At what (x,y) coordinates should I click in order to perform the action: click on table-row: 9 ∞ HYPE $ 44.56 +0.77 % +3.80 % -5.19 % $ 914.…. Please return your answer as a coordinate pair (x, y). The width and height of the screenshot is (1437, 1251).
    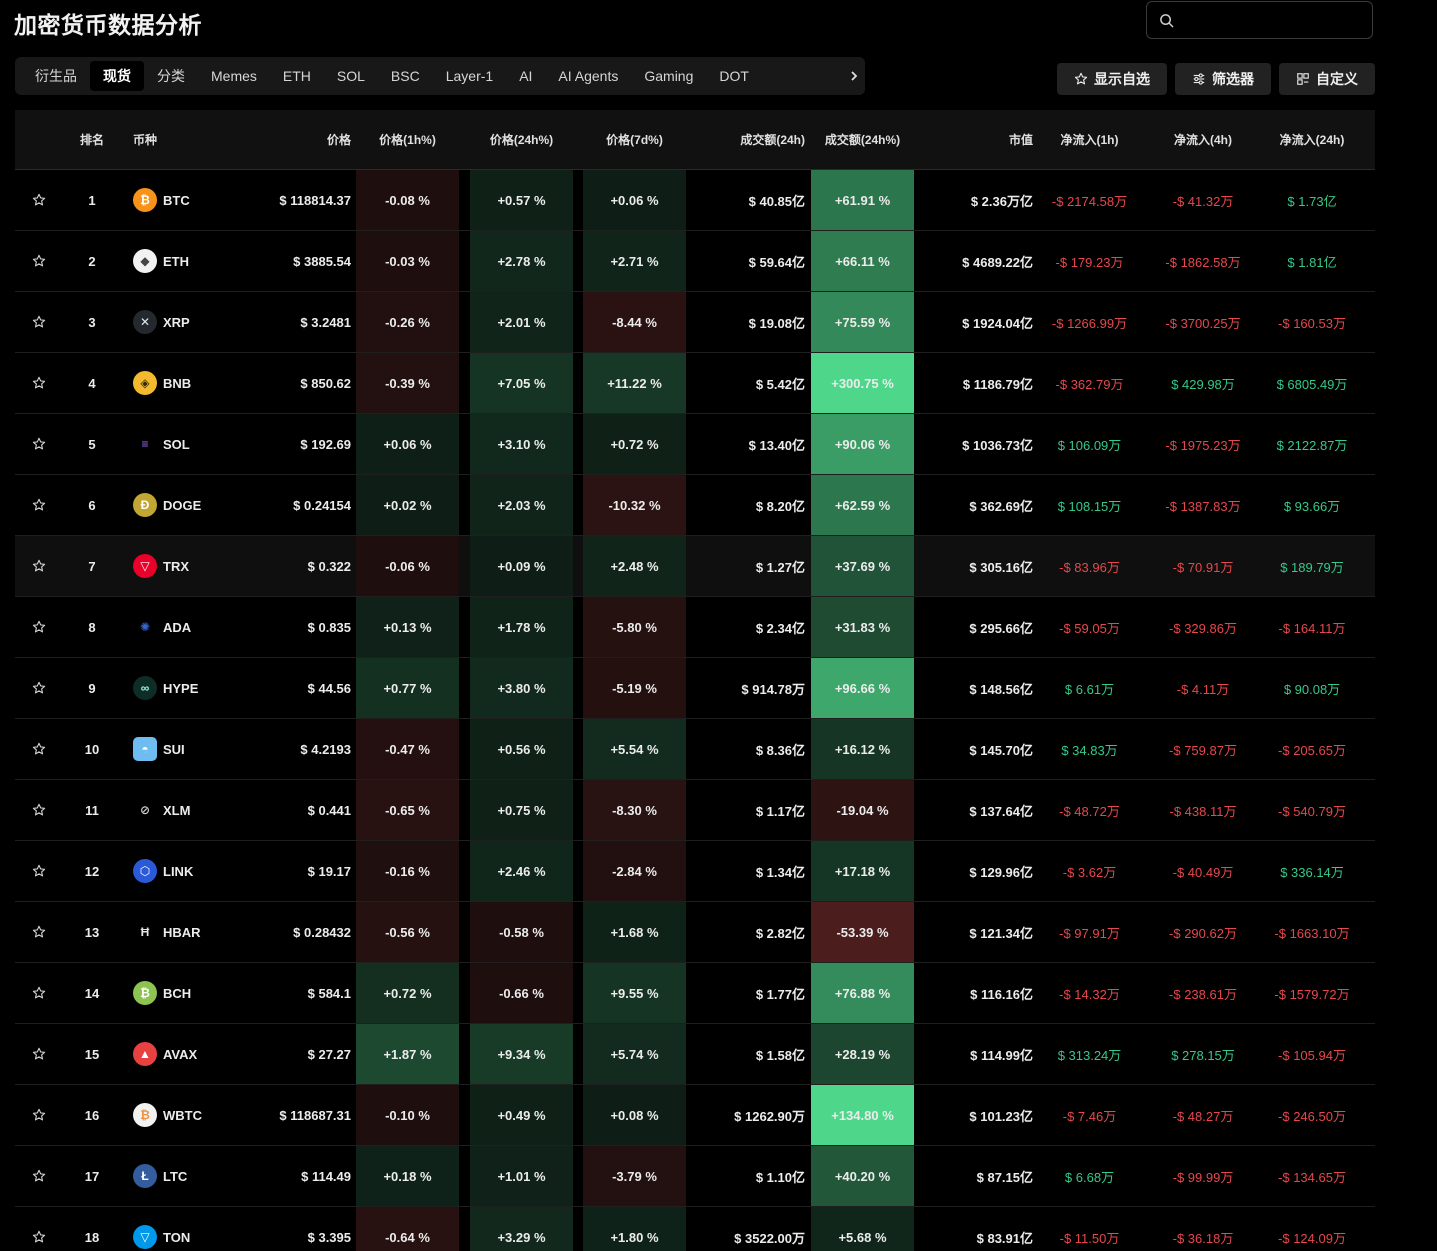
    Looking at the image, I should click on (695, 688).